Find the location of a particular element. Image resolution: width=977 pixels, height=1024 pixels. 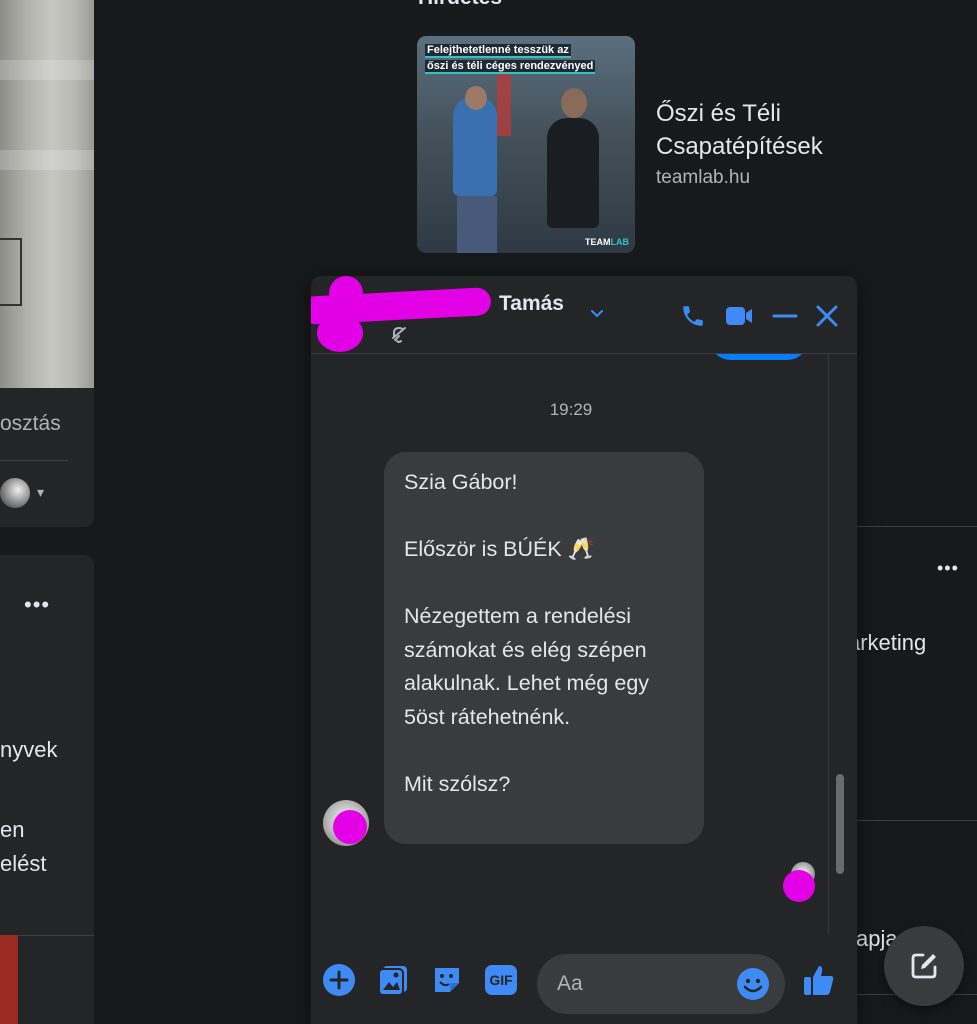

chevron-down-icon is located at coordinates (597, 314).